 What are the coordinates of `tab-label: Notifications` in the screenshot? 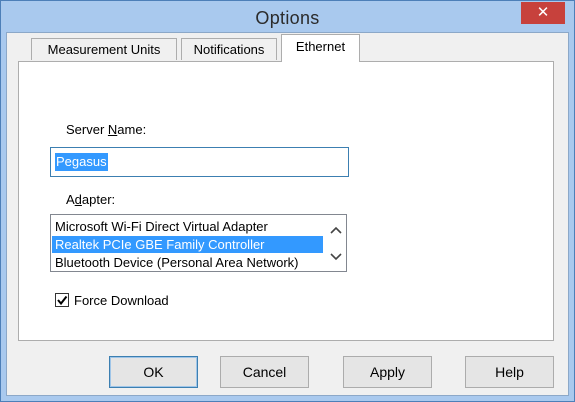 It's located at (229, 49).